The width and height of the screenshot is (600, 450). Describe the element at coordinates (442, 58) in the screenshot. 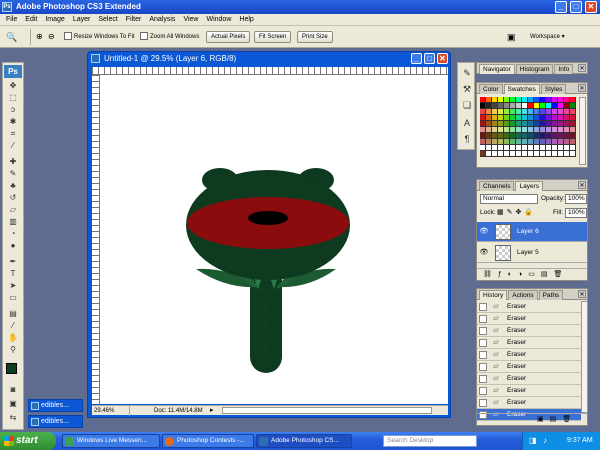

I see `doc-close-button: ✕` at that location.